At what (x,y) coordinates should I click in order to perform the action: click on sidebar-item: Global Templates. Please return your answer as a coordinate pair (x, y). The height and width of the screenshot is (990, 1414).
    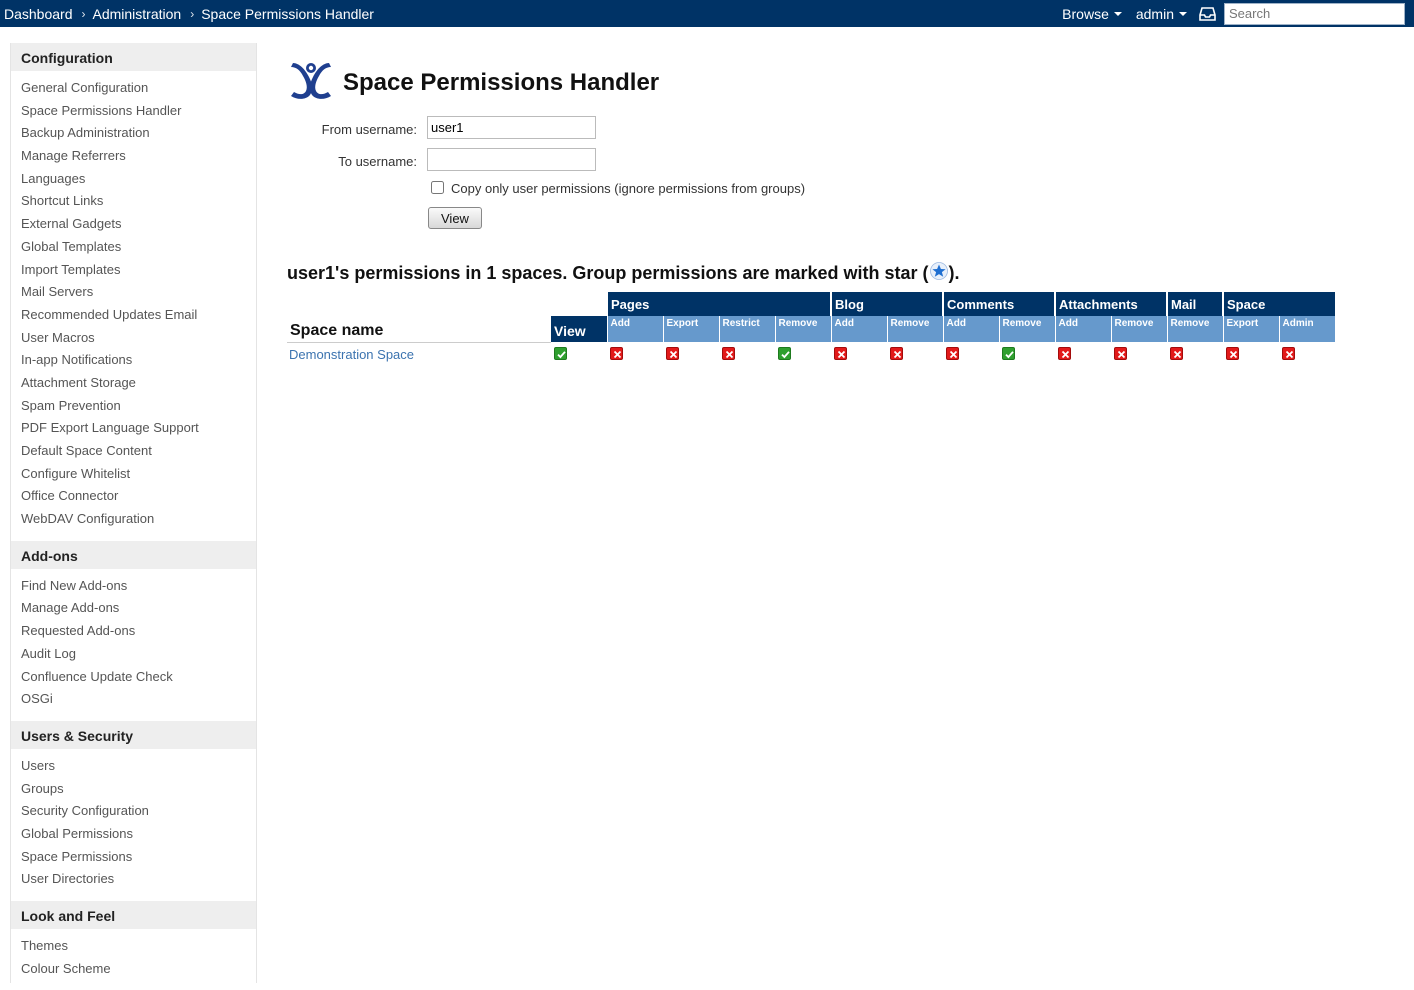
    Looking at the image, I should click on (138, 247).